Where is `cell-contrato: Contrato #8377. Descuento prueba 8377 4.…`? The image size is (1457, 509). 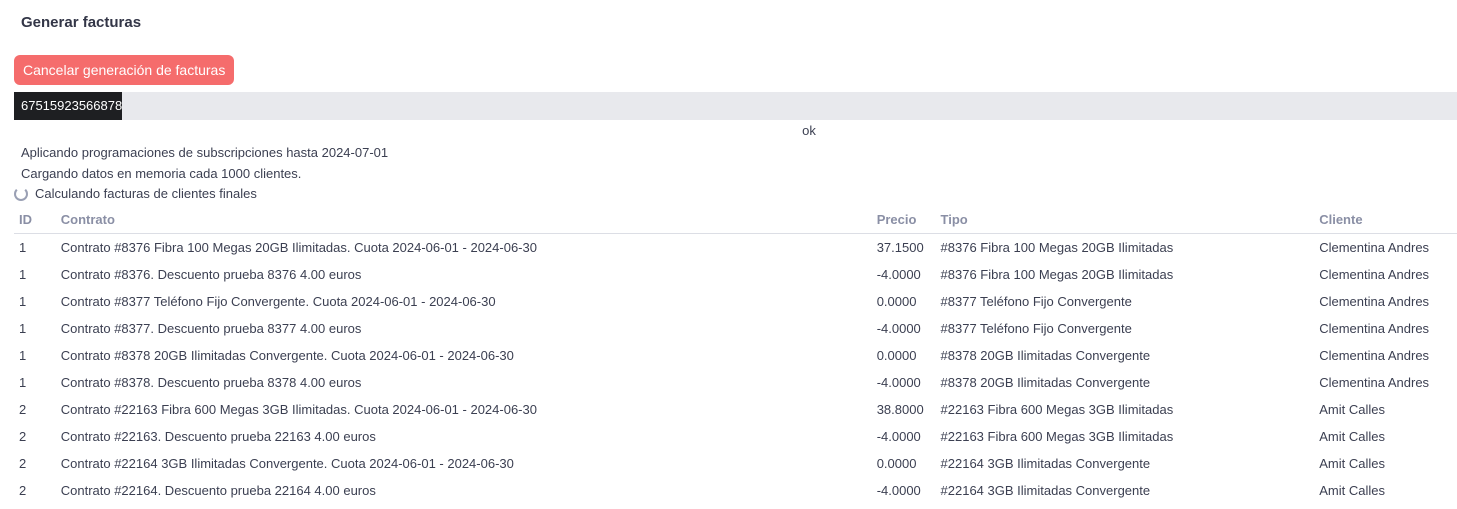 cell-contrato: Contrato #8377. Descuento prueba 8377 4.… is located at coordinates (211, 328).